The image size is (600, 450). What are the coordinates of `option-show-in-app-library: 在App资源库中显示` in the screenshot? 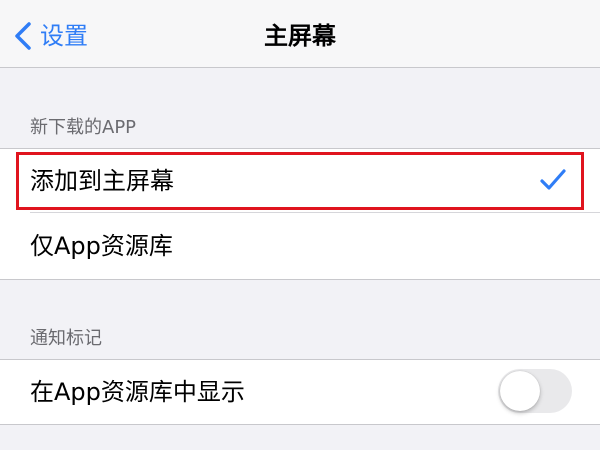 It's located at (300, 392).